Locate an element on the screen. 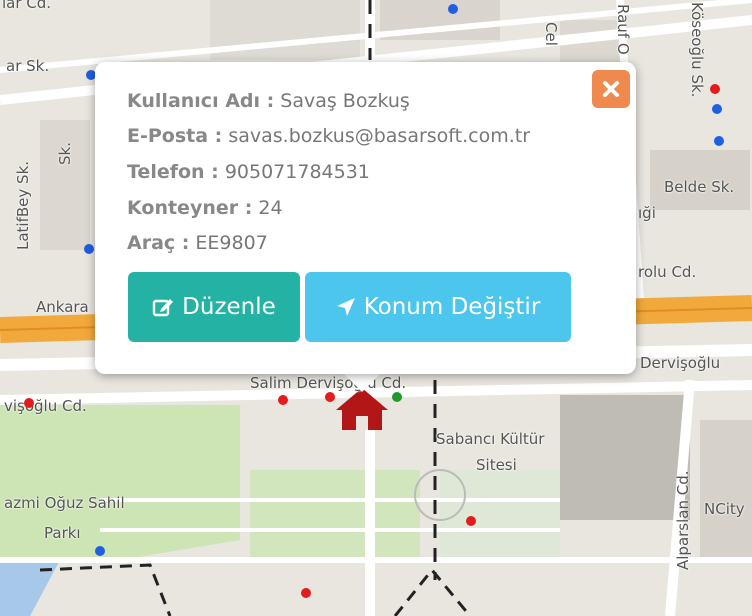 This screenshot has width=752, height=616. street-label: LatifBey Sk. is located at coordinates (23, 205).